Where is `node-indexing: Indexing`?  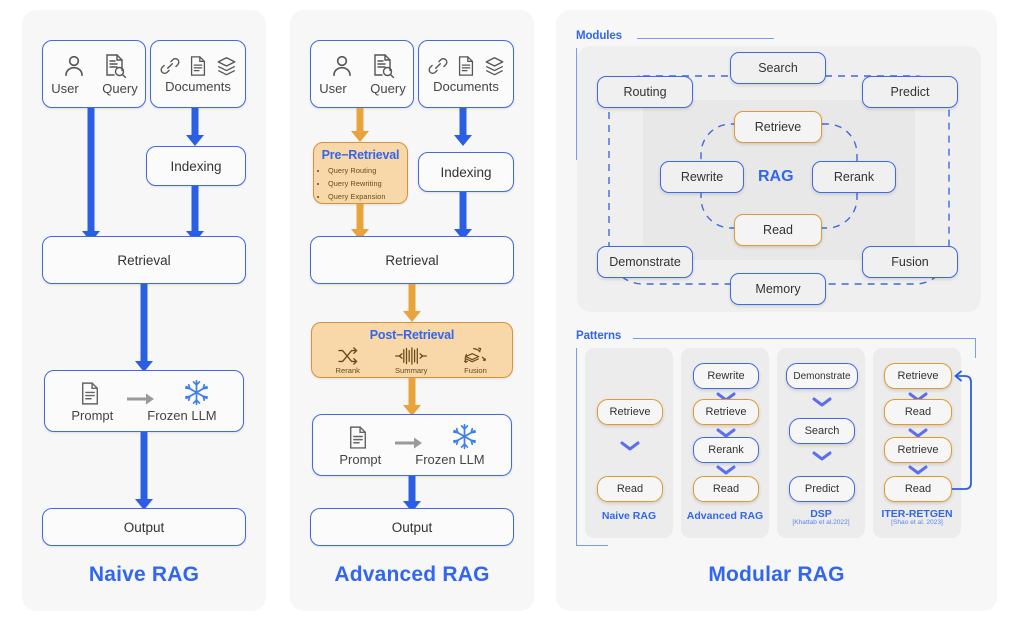 node-indexing: Indexing is located at coordinates (196, 166).